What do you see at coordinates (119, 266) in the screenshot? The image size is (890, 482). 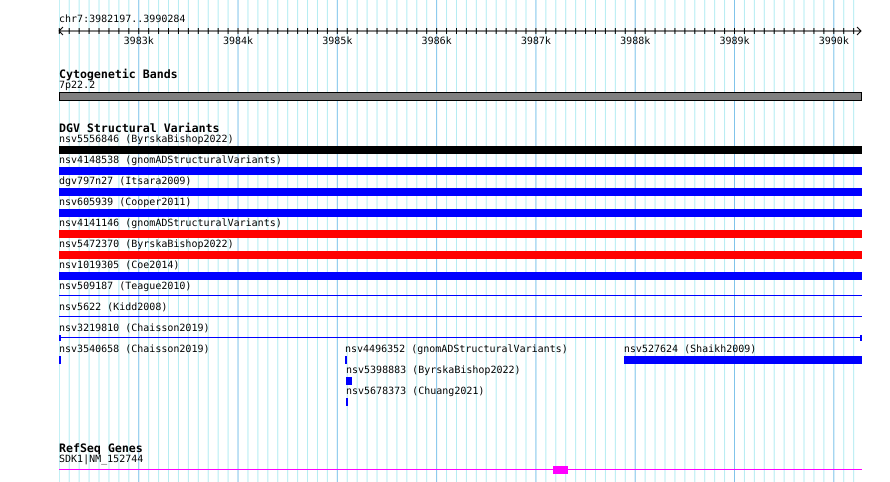 I see `variant-label: nsv1019305 (Coe2014)` at bounding box center [119, 266].